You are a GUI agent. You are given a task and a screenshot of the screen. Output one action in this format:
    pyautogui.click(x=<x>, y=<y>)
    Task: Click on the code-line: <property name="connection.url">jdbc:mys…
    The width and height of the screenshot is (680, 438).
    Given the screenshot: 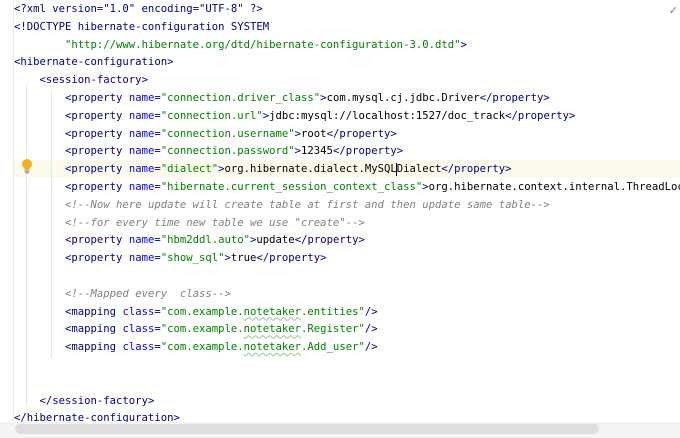 What is the action you would take?
    pyautogui.click(x=347, y=116)
    